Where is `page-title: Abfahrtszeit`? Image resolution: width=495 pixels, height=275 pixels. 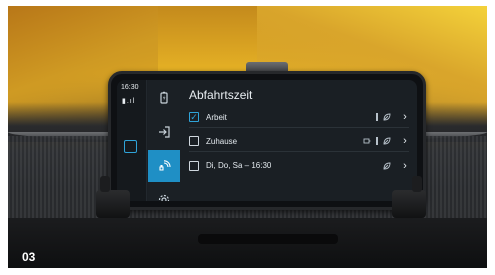
page-title: Abfahrtszeit is located at coordinates (221, 95).